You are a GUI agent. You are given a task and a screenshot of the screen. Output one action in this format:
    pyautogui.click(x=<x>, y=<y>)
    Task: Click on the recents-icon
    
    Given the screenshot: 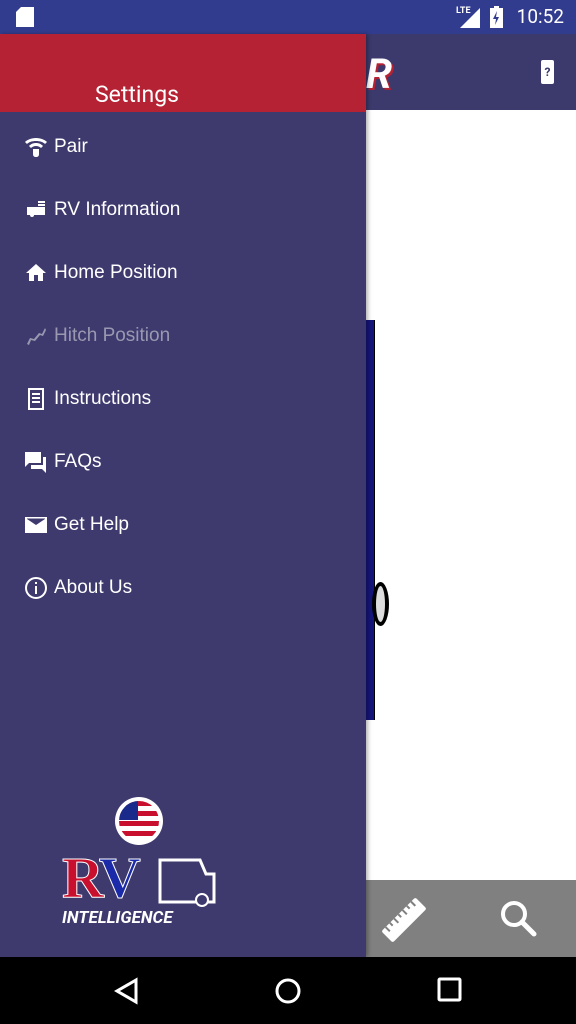 What is the action you would take?
    pyautogui.click(x=450, y=990)
    